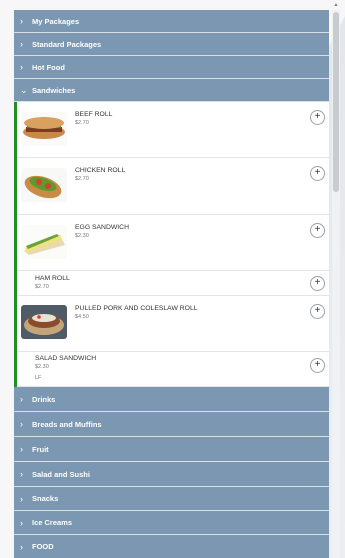  I want to click on category-label: Drinks, so click(44, 399).